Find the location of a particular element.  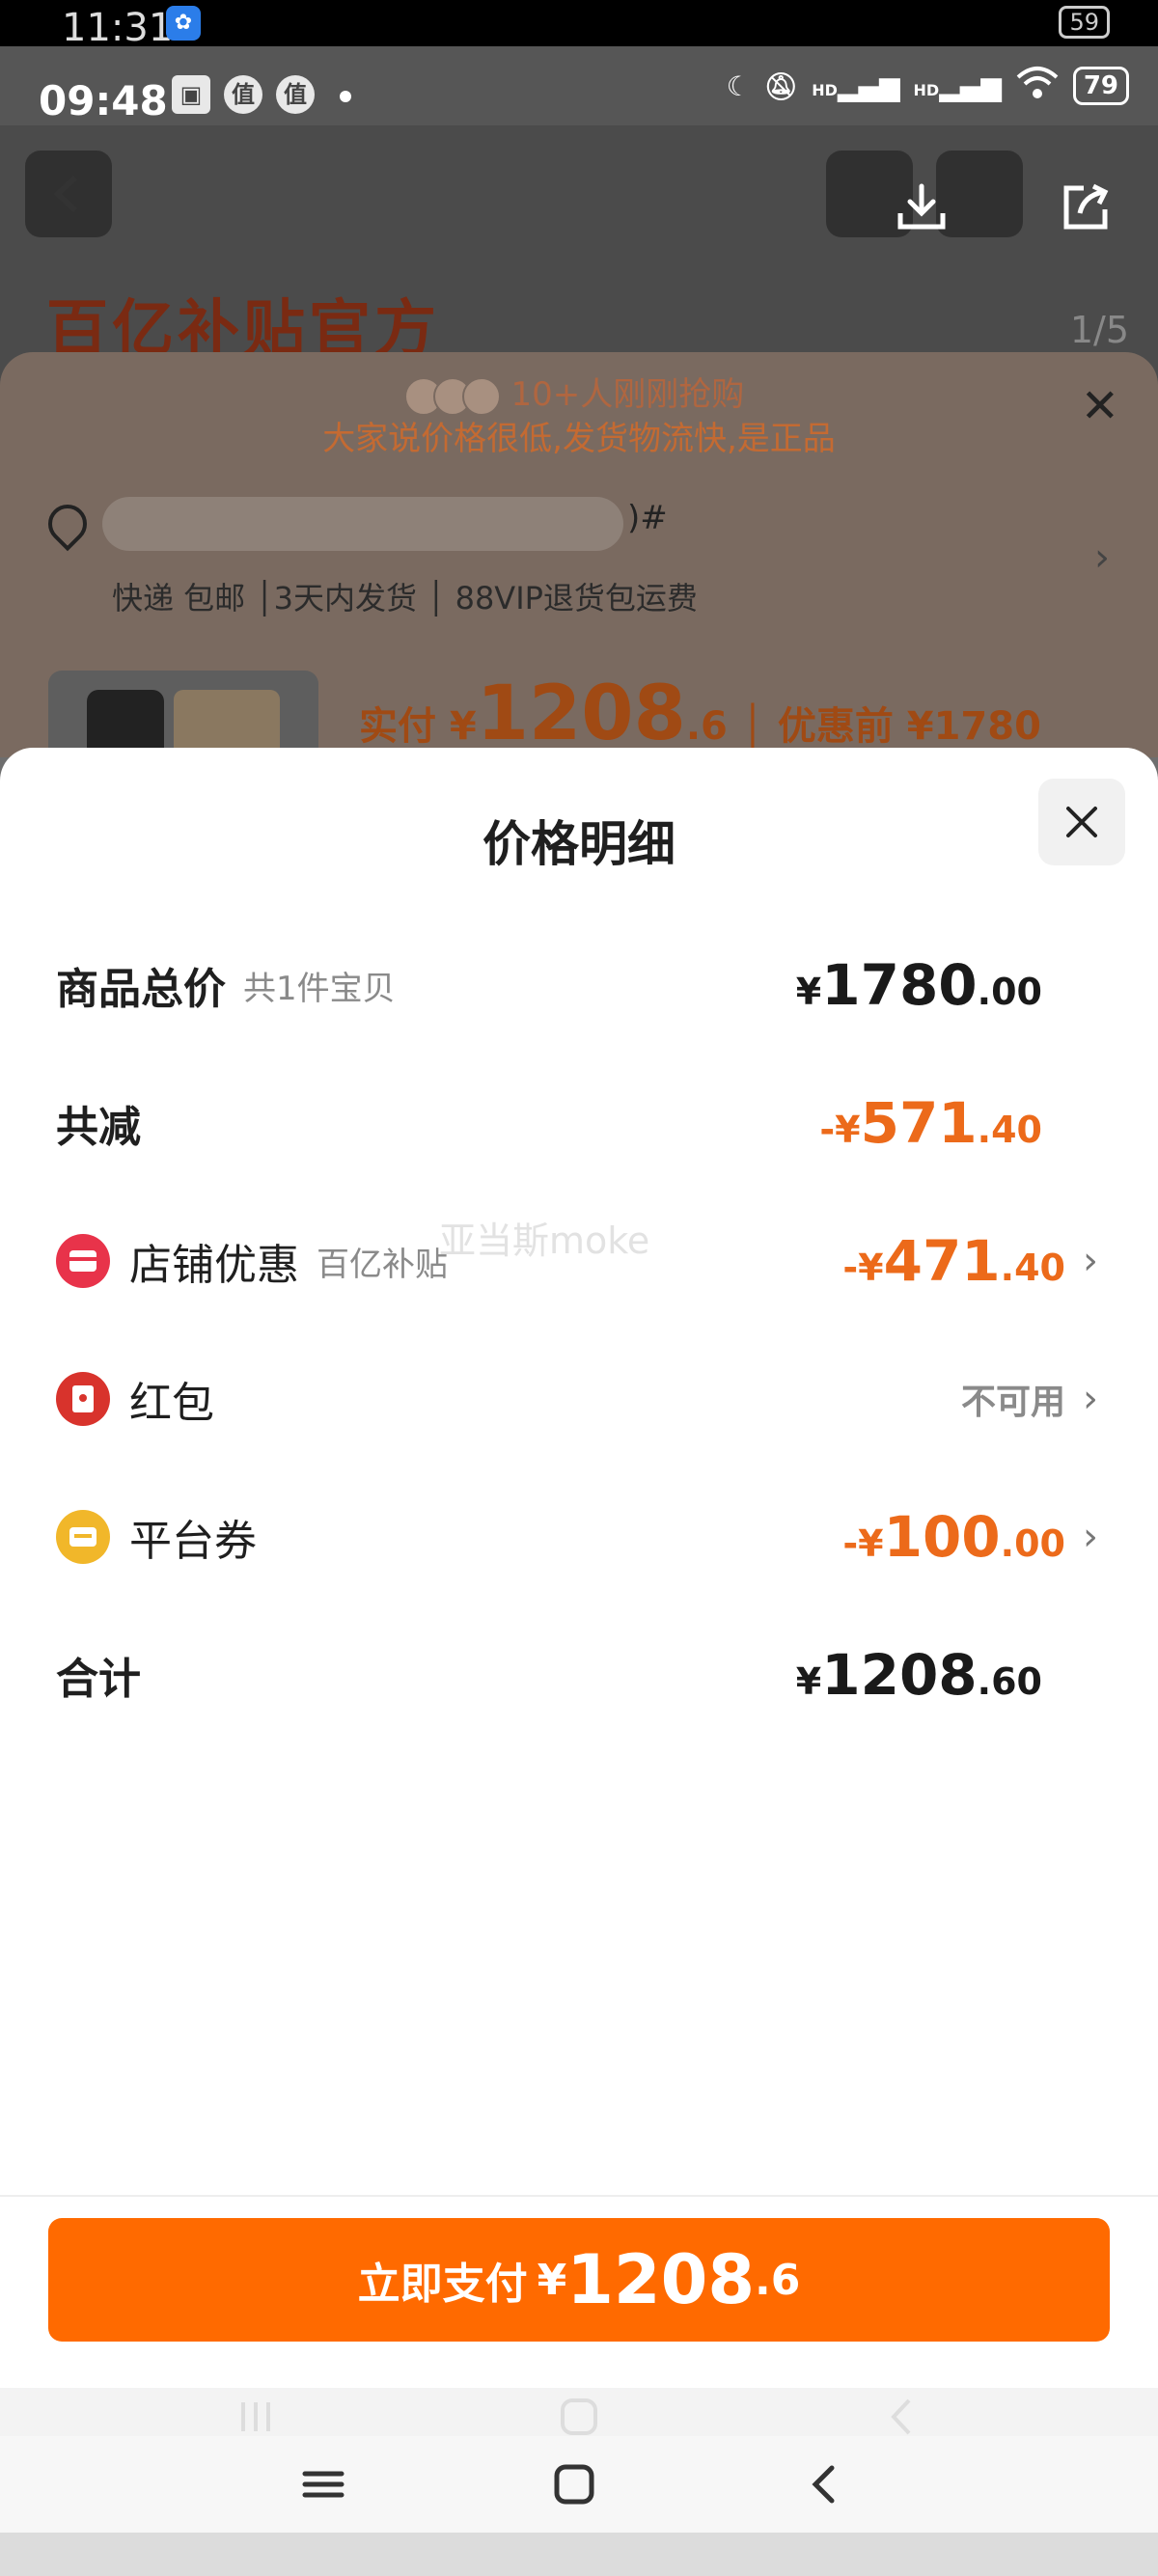

pay-now-button: 立即支付 ¥1208.6 is located at coordinates (579, 2280).